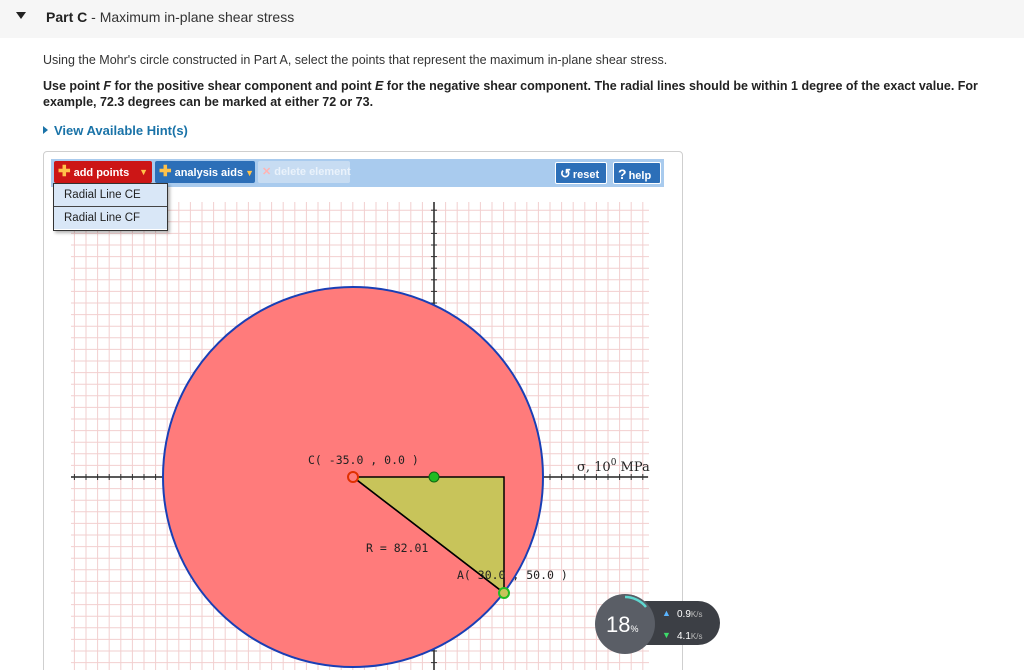  Describe the element at coordinates (565, 173) in the screenshot. I see `reset-icon: ↺` at that location.